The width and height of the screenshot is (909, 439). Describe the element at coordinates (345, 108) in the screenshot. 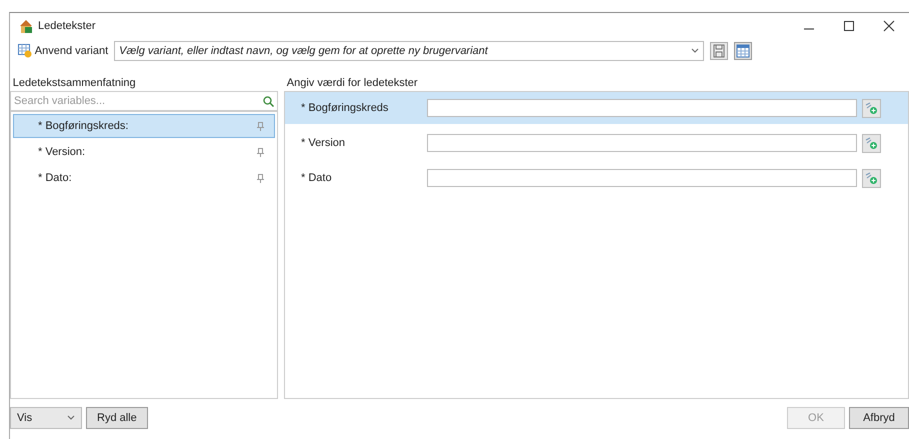

I see `prompt-label: * Bogføringskreds` at that location.